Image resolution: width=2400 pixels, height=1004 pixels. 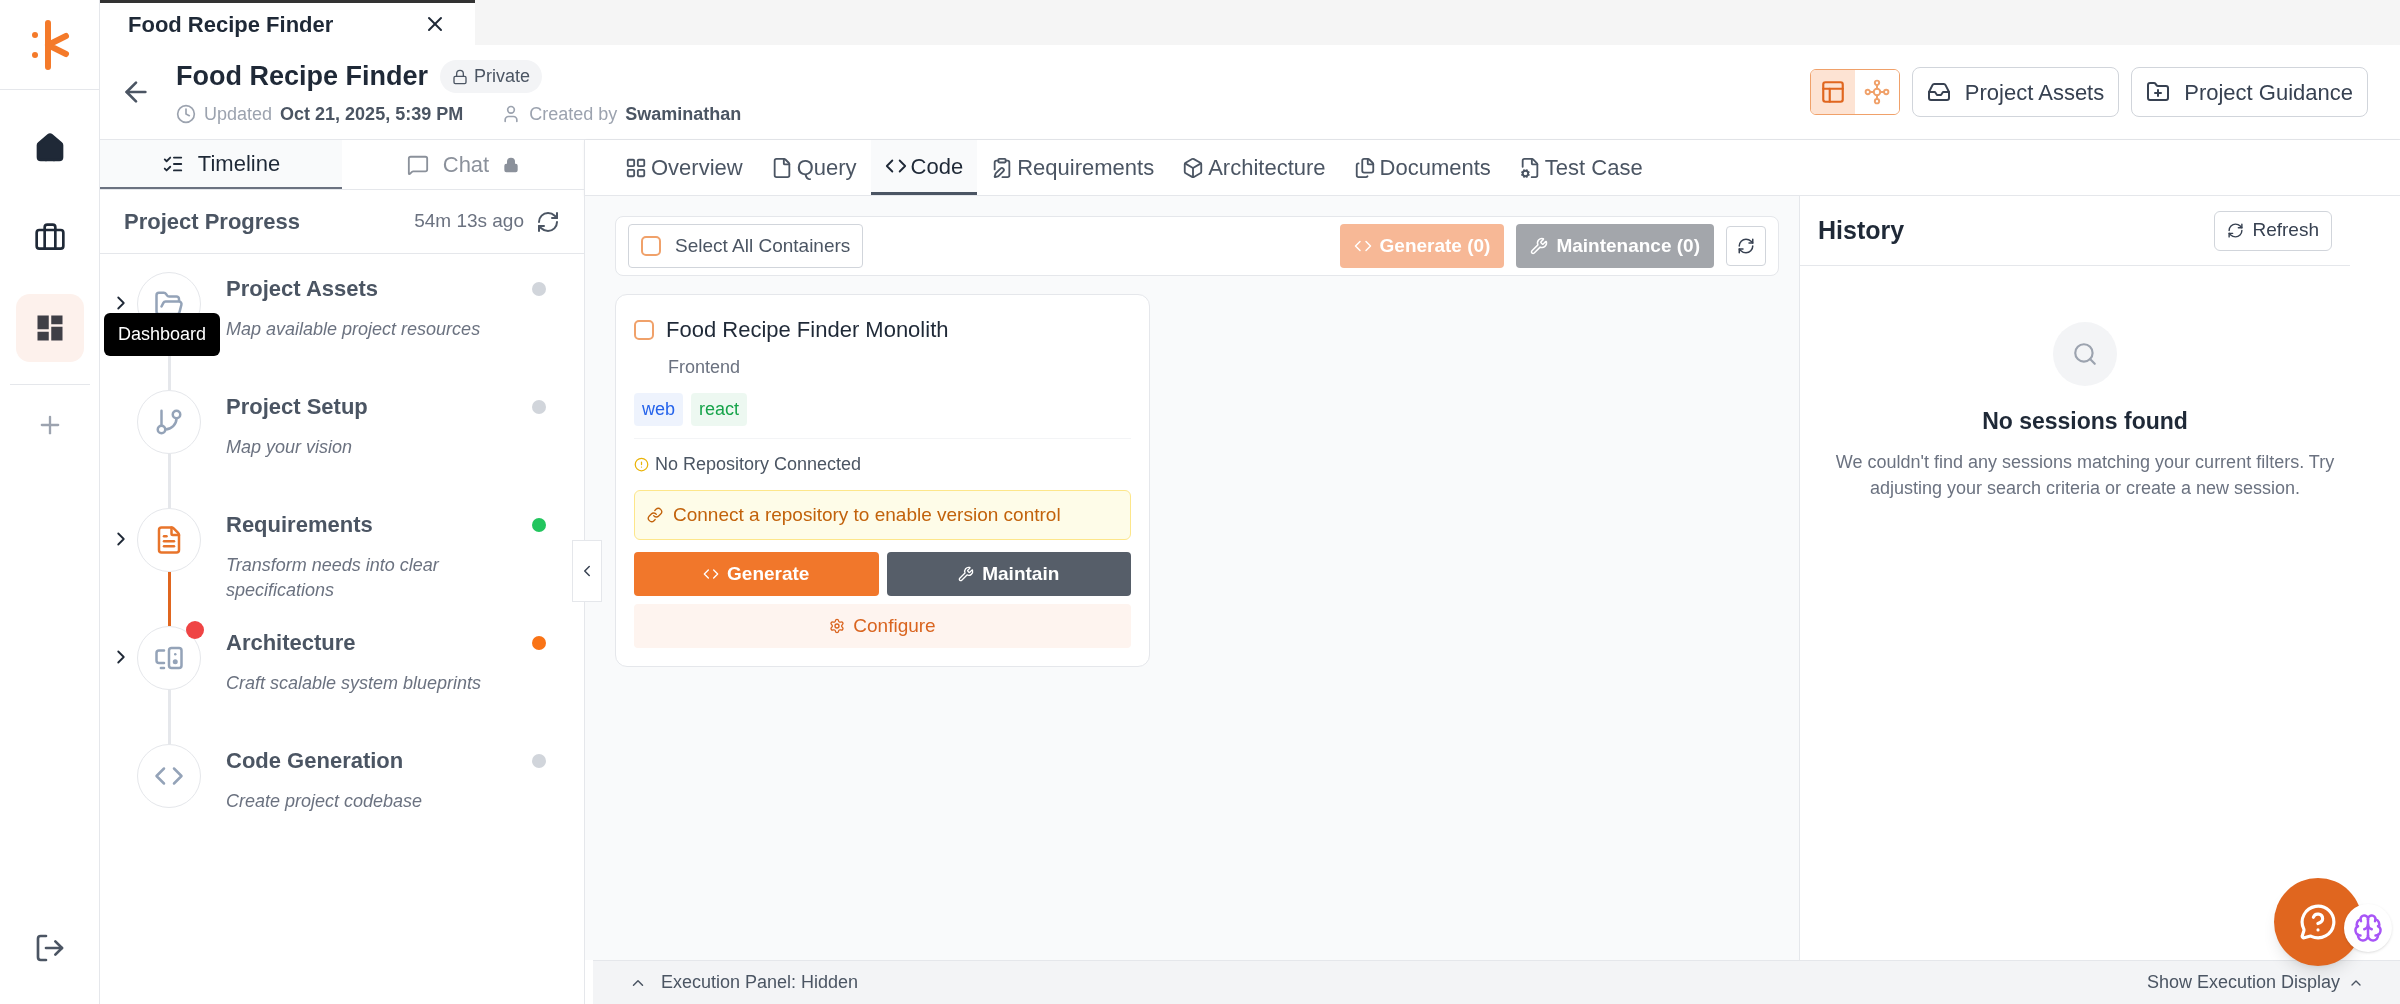 I want to click on step-title: Project Assets, so click(x=302, y=289).